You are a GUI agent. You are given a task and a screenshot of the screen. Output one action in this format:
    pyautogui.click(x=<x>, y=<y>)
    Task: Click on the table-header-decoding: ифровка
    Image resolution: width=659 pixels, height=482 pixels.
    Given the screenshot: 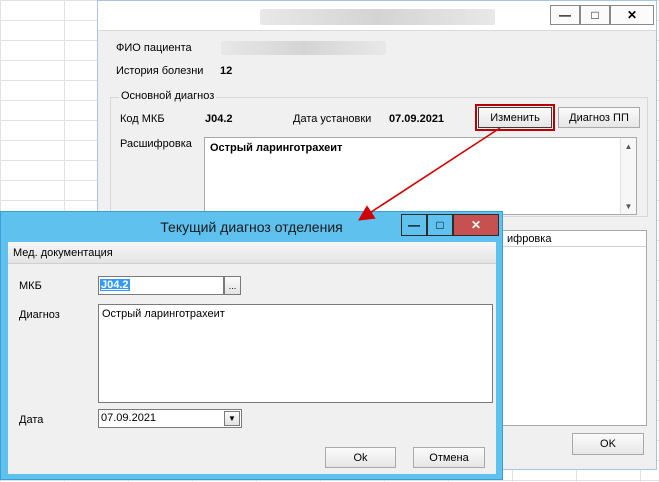 What is the action you would take?
    pyautogui.click(x=574, y=239)
    